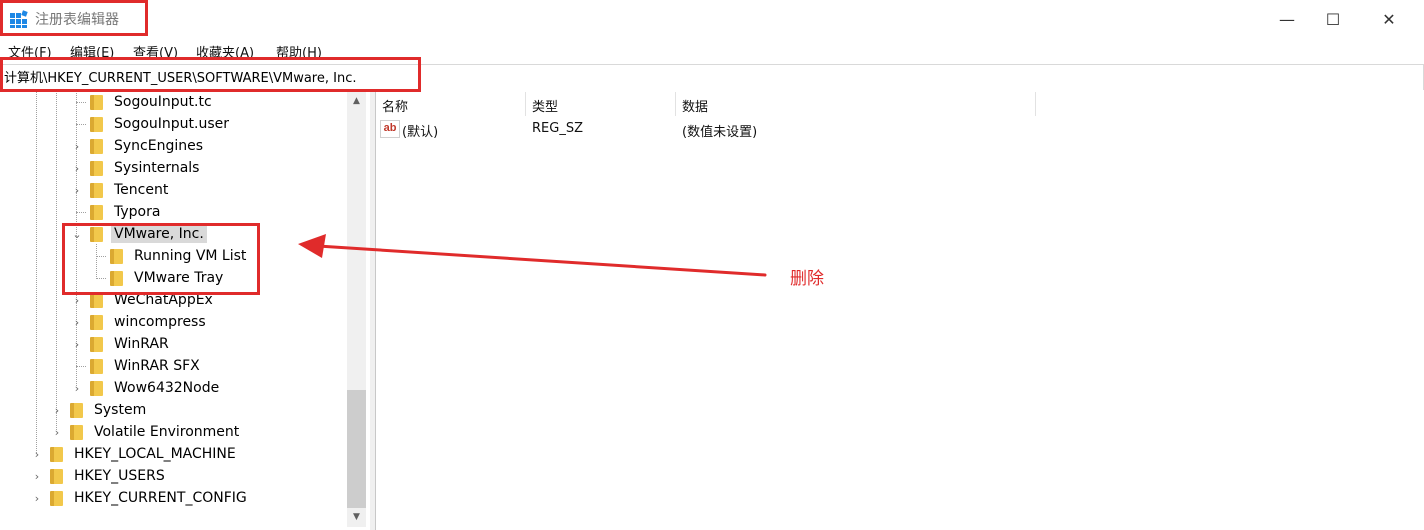 The image size is (1424, 530). What do you see at coordinates (74, 18) in the screenshot?
I see `annotation-box-title` at bounding box center [74, 18].